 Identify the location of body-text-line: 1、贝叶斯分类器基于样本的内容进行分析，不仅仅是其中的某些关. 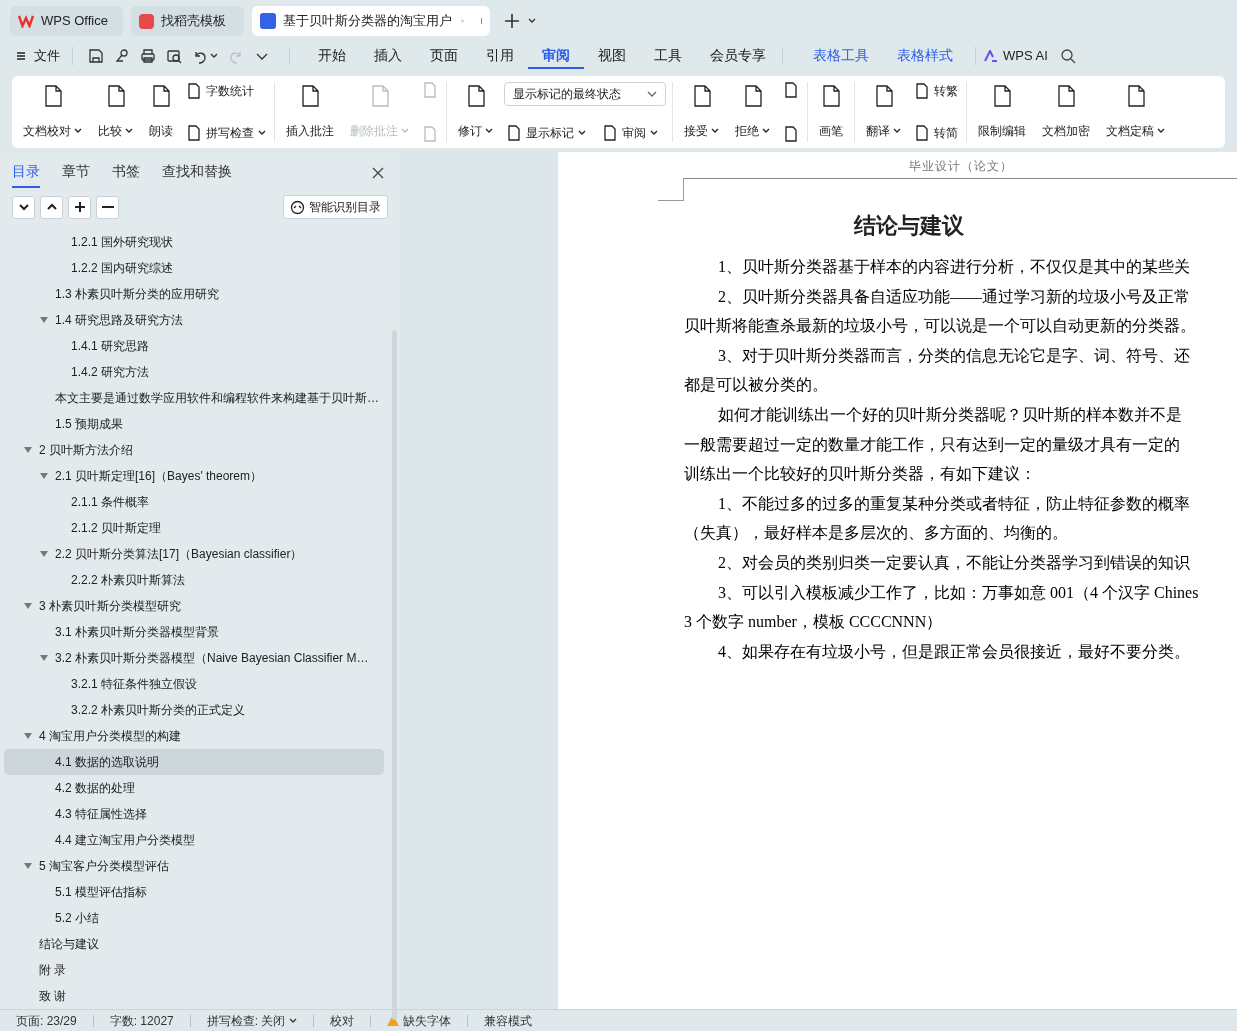
(954, 267).